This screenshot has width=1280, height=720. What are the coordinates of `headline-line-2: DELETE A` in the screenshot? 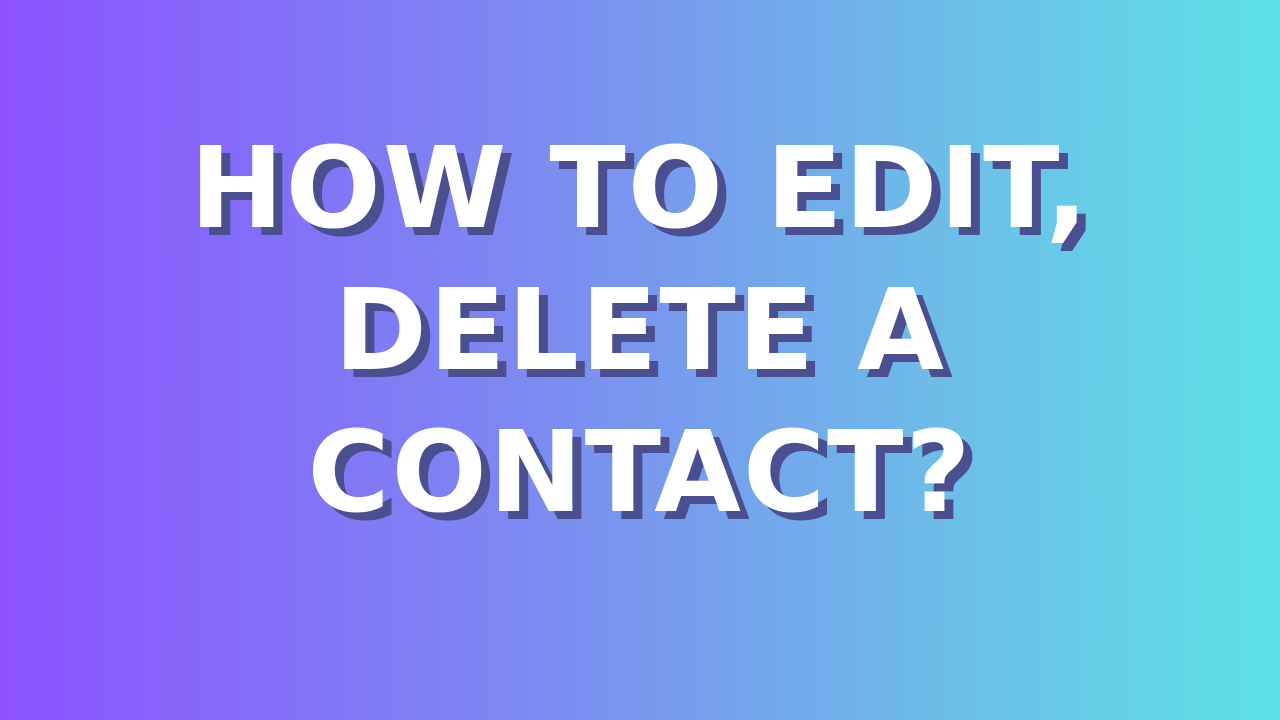 It's located at (640, 331).